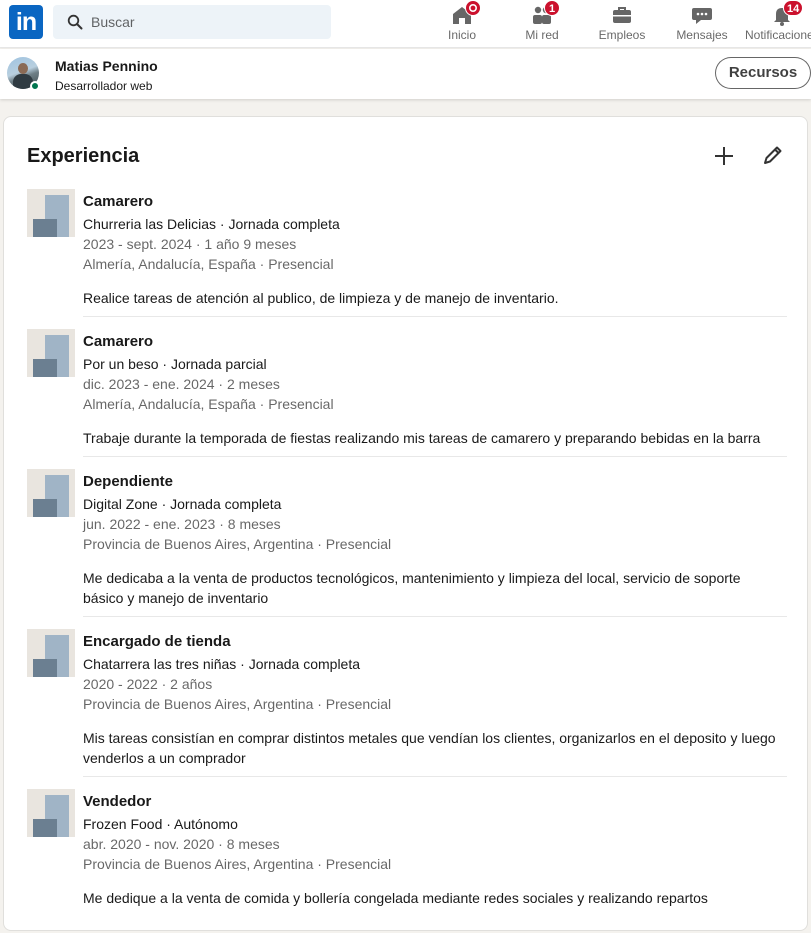 This screenshot has height=933, width=811. Describe the element at coordinates (542, 35) in the screenshot. I see `nav-label-mi-red: Mi red` at that location.